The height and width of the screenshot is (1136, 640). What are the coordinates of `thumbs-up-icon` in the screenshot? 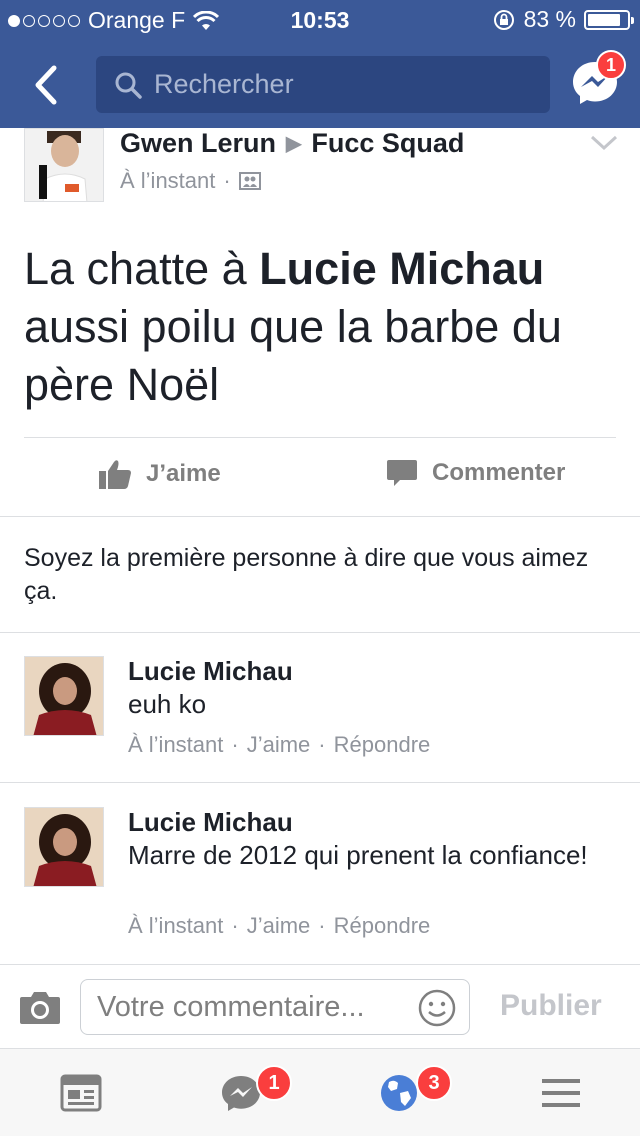 It's located at (115, 474).